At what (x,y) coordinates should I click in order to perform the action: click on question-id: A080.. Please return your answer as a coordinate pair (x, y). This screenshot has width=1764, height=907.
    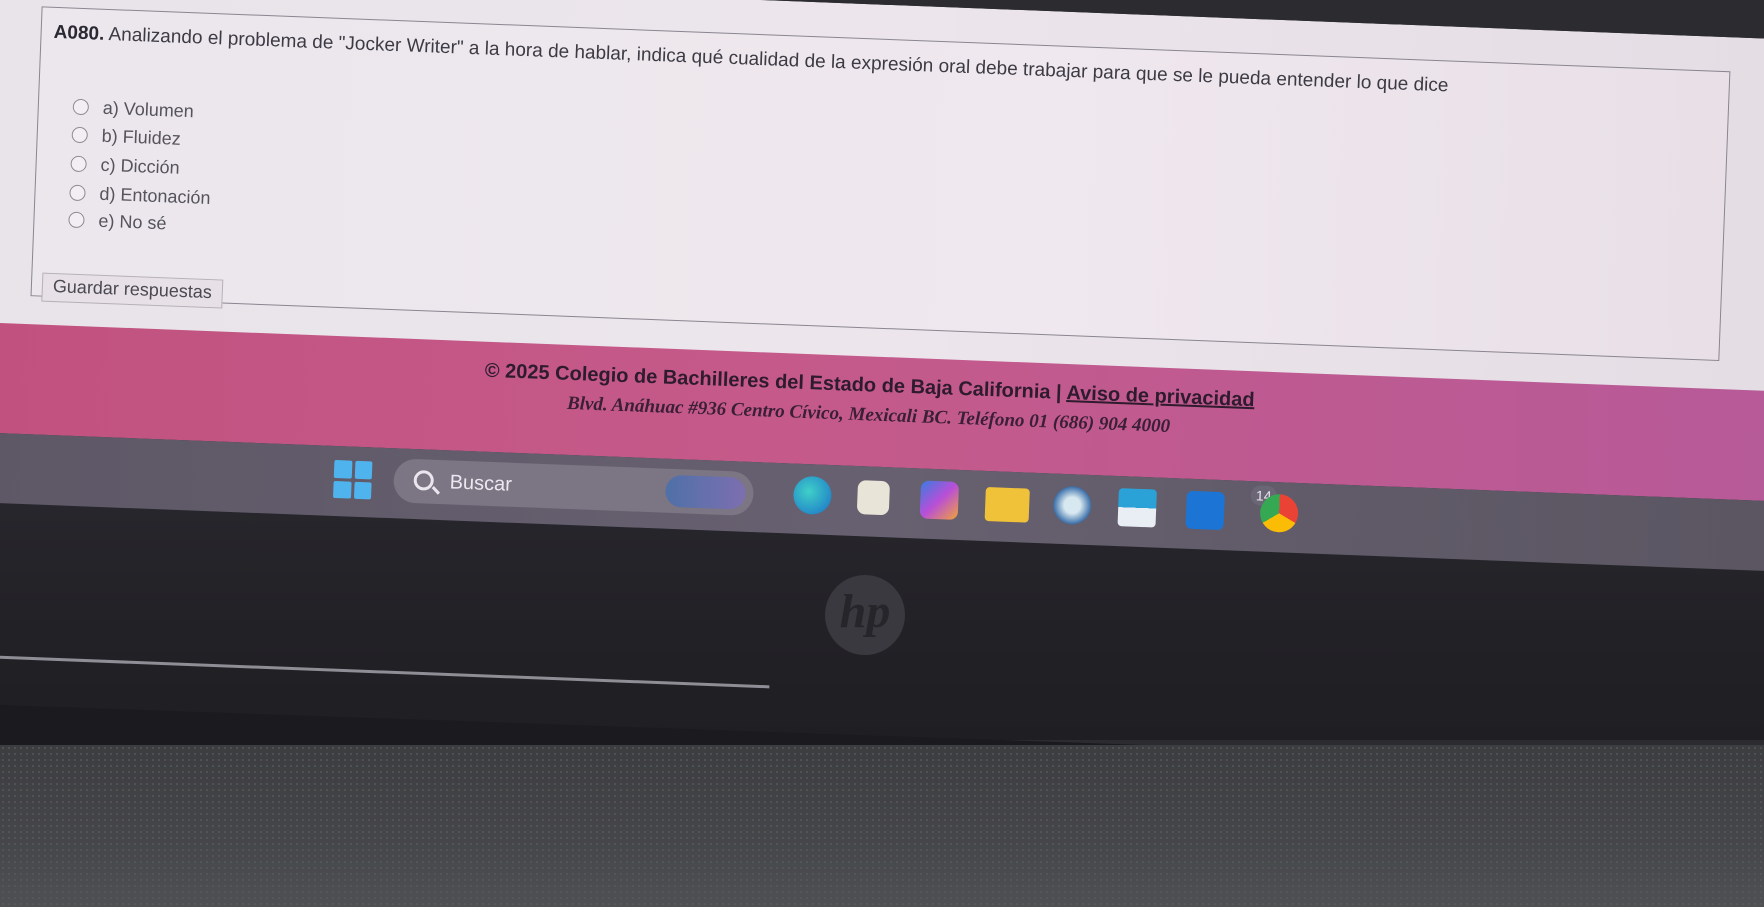
    Looking at the image, I should click on (79, 33).